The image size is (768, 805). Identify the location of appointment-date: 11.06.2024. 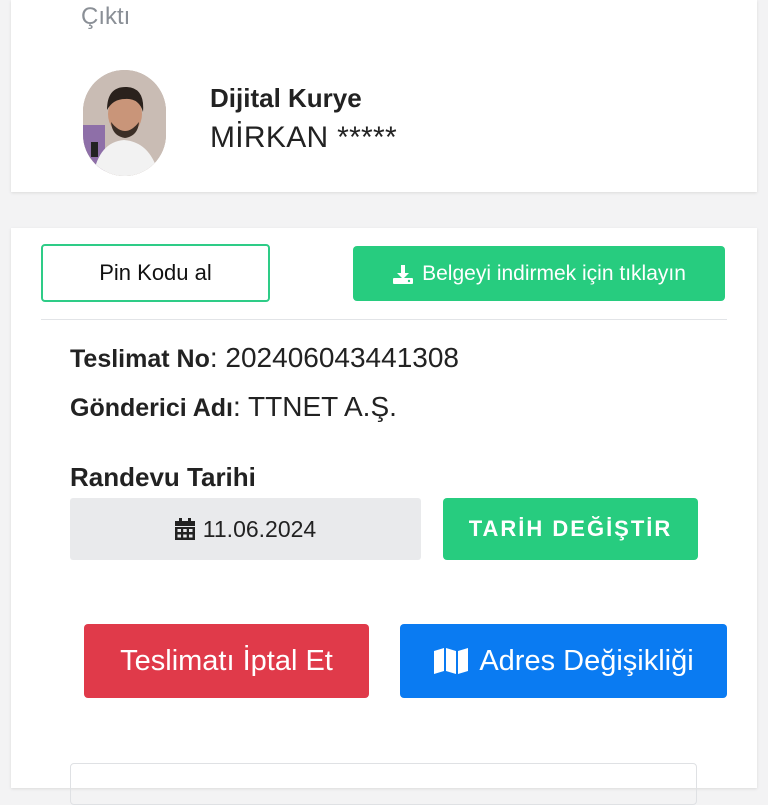
(245, 529).